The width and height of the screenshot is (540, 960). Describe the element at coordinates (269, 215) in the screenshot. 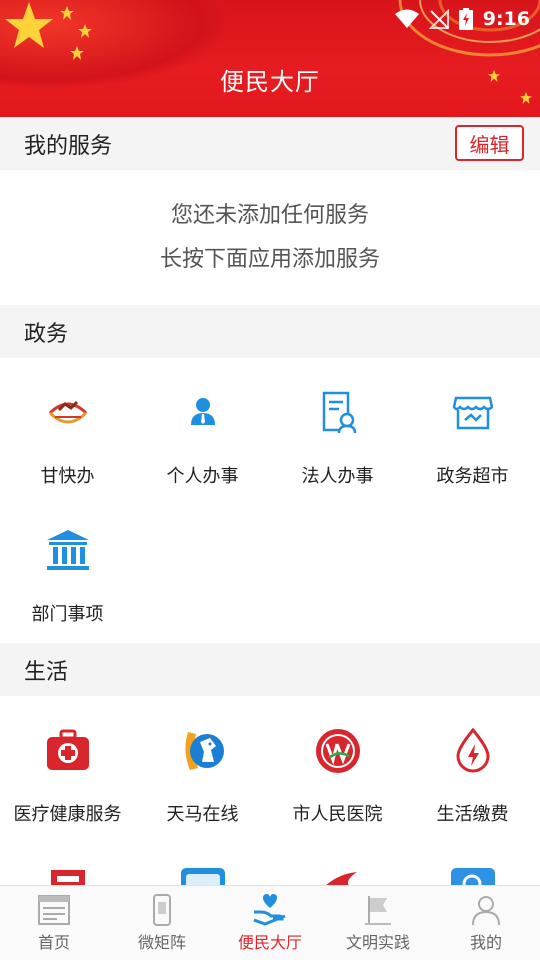

I see `empty-message-line: 您还未添加任何服务` at that location.